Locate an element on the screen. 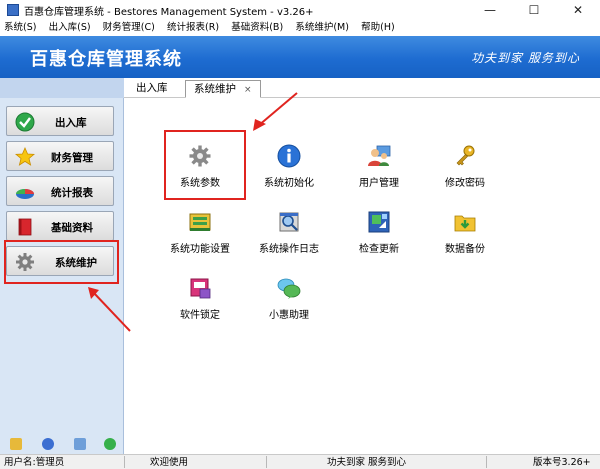 This screenshot has width=600, height=469. lock-icon is located at coordinates (200, 288).